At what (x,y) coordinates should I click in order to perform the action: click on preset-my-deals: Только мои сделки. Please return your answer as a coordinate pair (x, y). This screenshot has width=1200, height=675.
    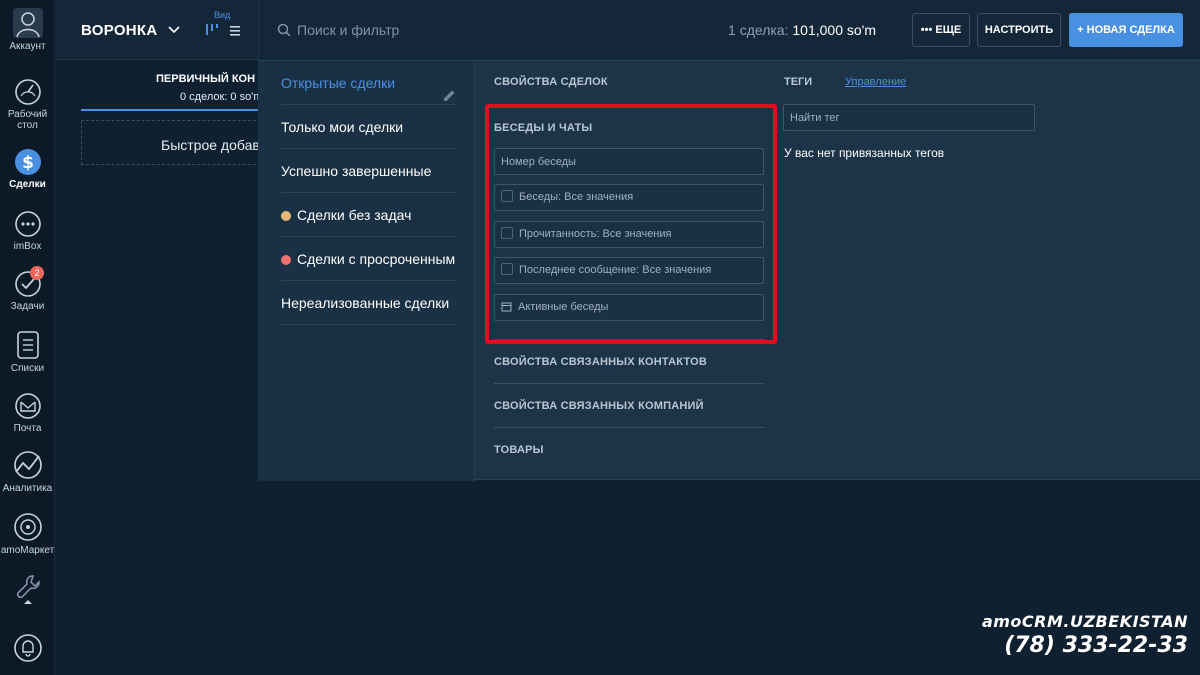
    Looking at the image, I should click on (368, 127).